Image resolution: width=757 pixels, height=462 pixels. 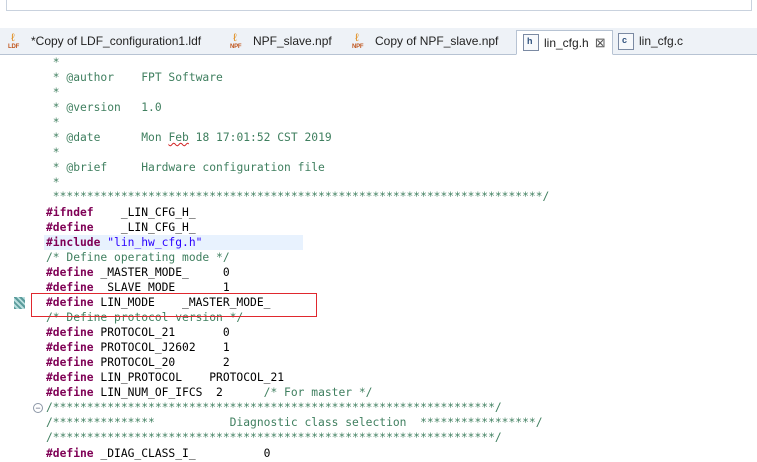 I want to click on tab-npf-slave: ℓ NPF NPF_slave.npf, so click(x=281, y=41).